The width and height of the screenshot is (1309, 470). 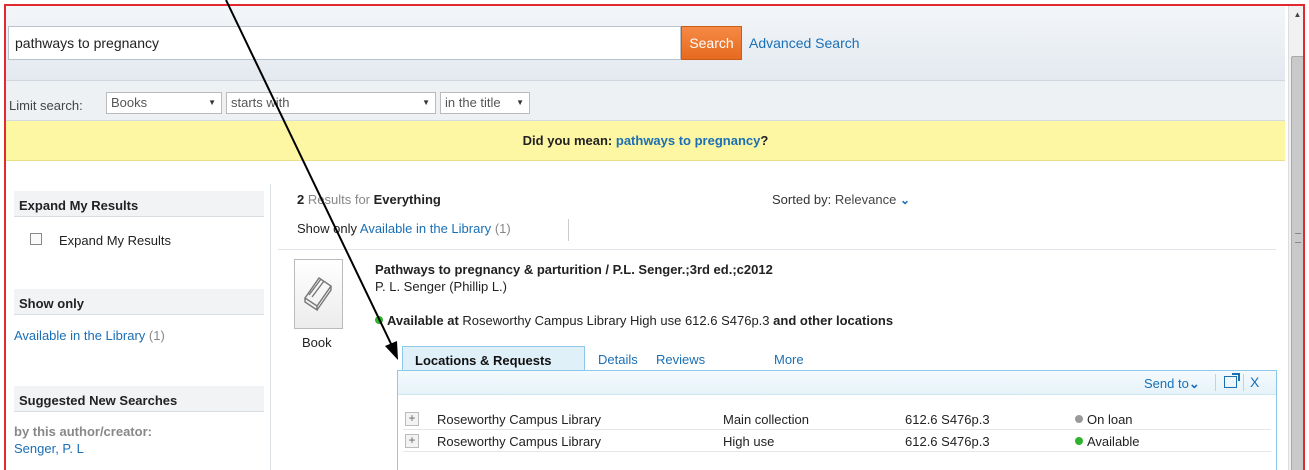 I want to click on annotation-arrowhead, so click(x=391, y=350).